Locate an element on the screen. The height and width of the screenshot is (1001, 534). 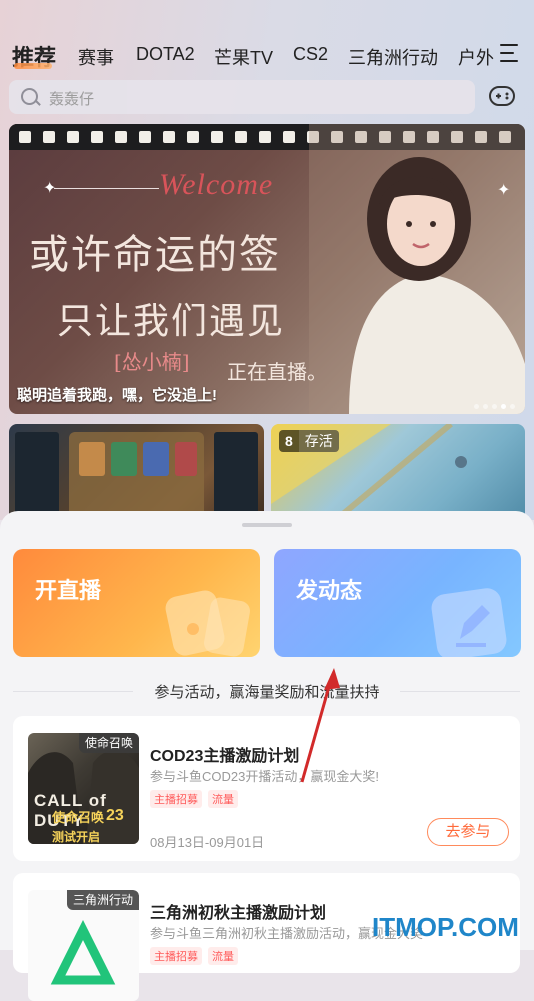
delta-force-logo is located at coordinates (83, 952).